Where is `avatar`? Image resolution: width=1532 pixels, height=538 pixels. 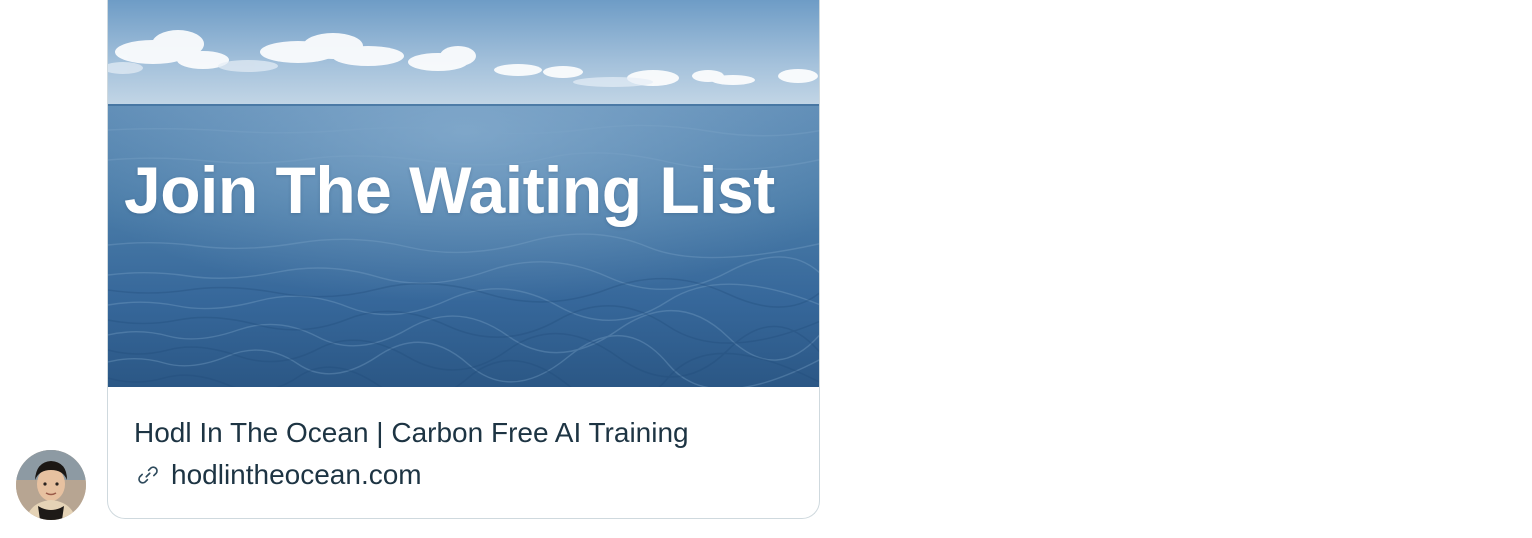
avatar is located at coordinates (51, 485).